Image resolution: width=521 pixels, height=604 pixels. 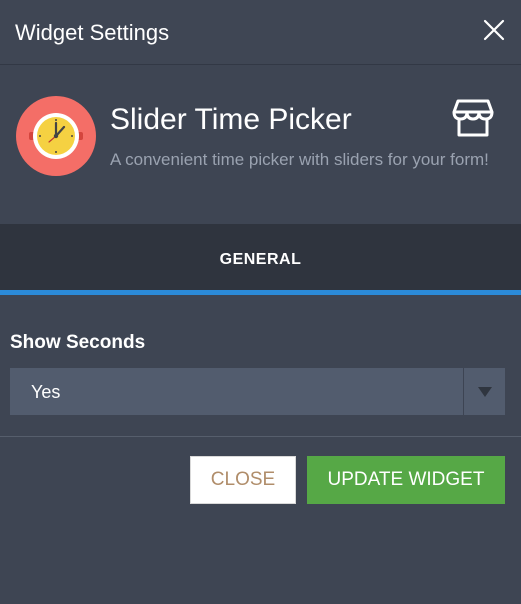 I want to click on update-widget-button: UPDATE WIDGET, so click(x=406, y=480).